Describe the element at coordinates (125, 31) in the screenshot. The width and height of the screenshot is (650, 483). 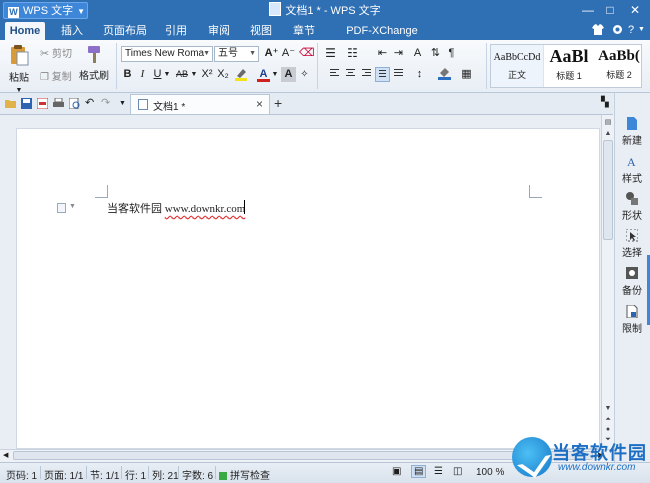
I see `tab-page-layout: 页面布局` at that location.